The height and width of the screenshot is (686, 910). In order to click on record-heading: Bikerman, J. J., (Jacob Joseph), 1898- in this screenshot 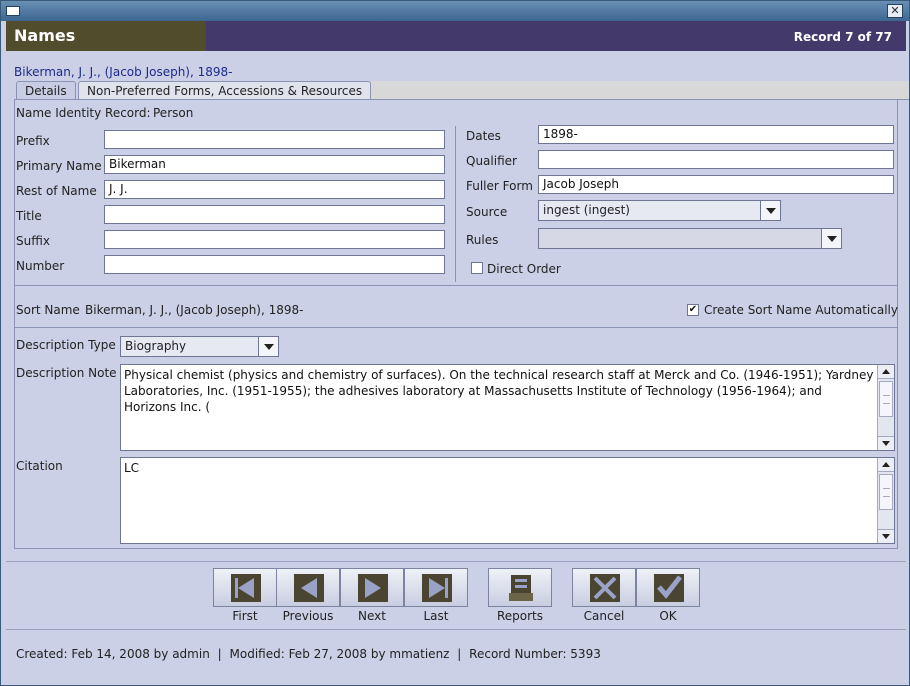, I will do `click(123, 72)`.